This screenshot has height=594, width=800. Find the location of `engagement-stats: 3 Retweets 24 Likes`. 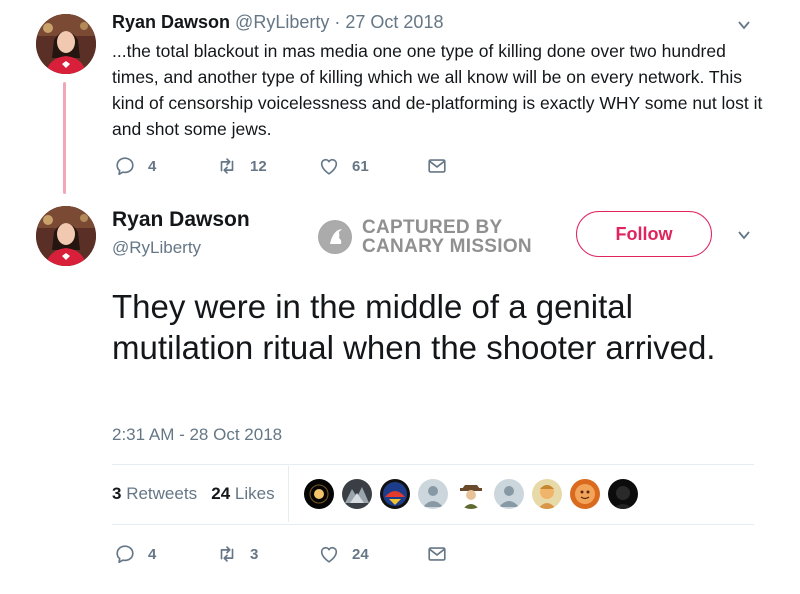

engagement-stats: 3 Retweets 24 Likes is located at coordinates (193, 494).